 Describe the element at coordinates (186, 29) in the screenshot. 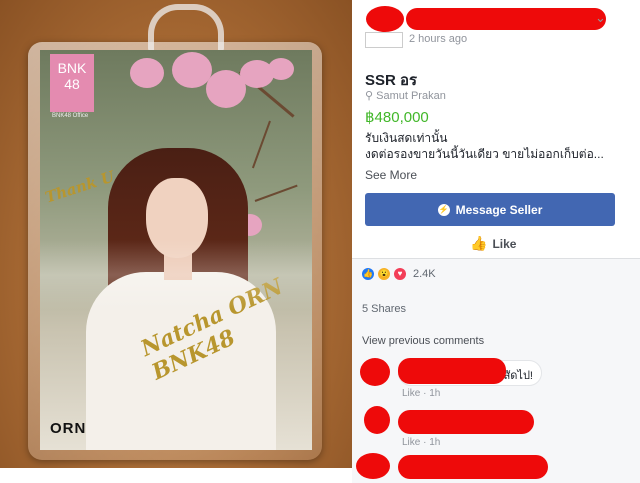

I see `holder-clip` at that location.